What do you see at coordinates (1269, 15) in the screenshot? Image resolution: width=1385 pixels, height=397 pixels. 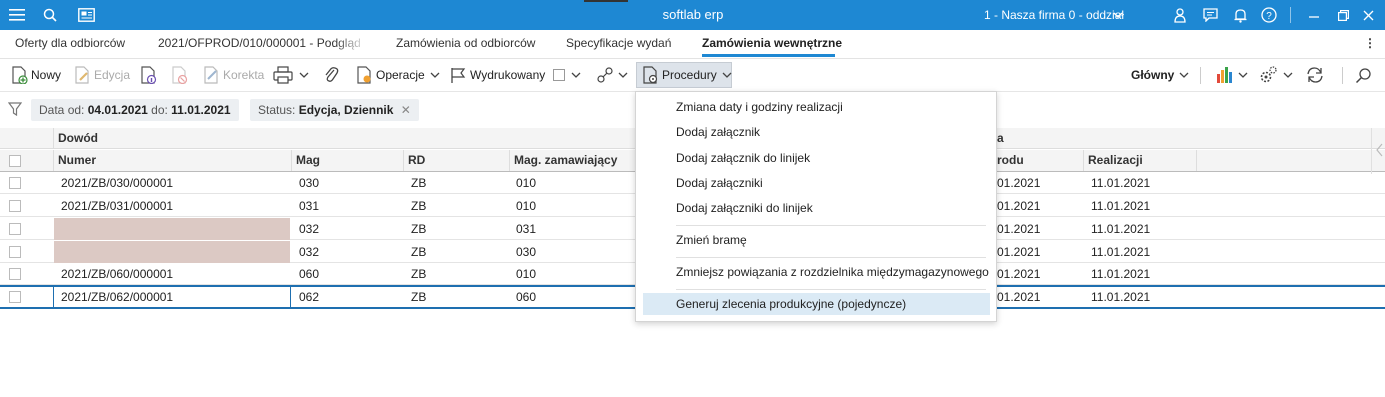 I see `help-icon: ?` at bounding box center [1269, 15].